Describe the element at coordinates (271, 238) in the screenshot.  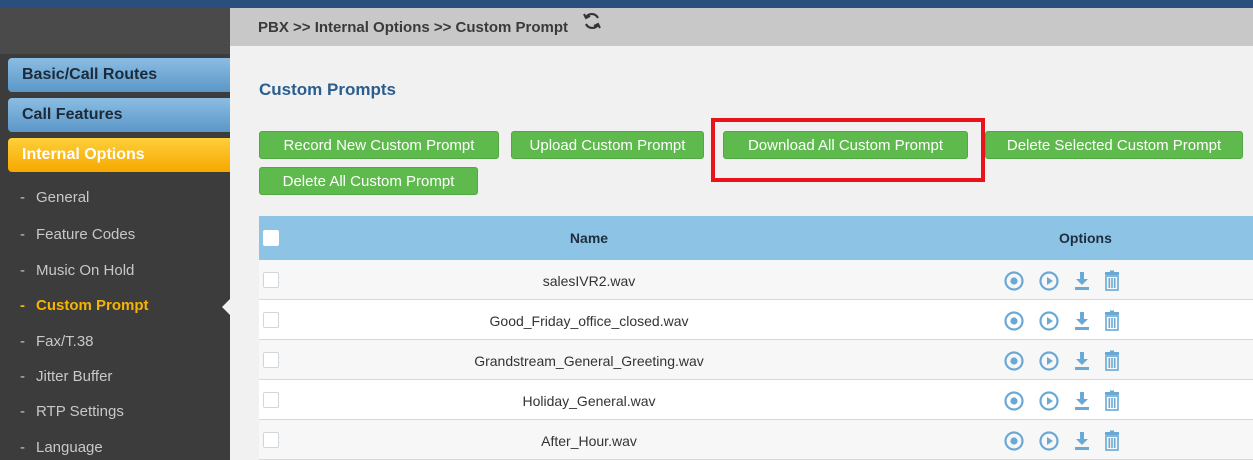
I see `select-all-checkbox` at that location.